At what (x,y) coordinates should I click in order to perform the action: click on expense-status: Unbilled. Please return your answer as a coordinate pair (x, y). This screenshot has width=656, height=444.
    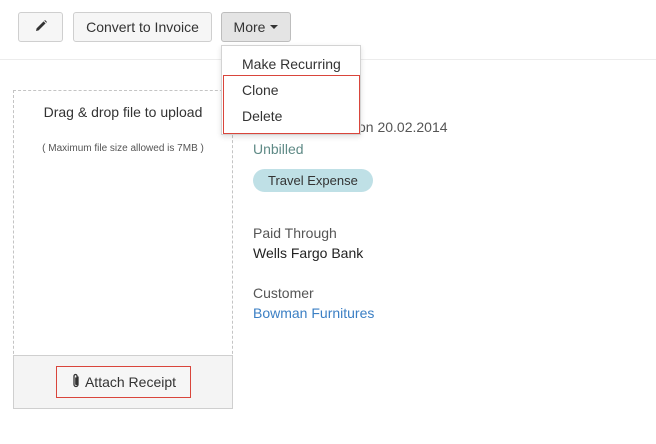
    Looking at the image, I should click on (278, 149).